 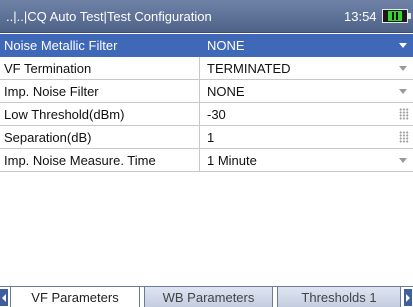 What do you see at coordinates (109, 16) in the screenshot?
I see `page-title: ..|..|CQ Auto Test|Test Configuration` at bounding box center [109, 16].